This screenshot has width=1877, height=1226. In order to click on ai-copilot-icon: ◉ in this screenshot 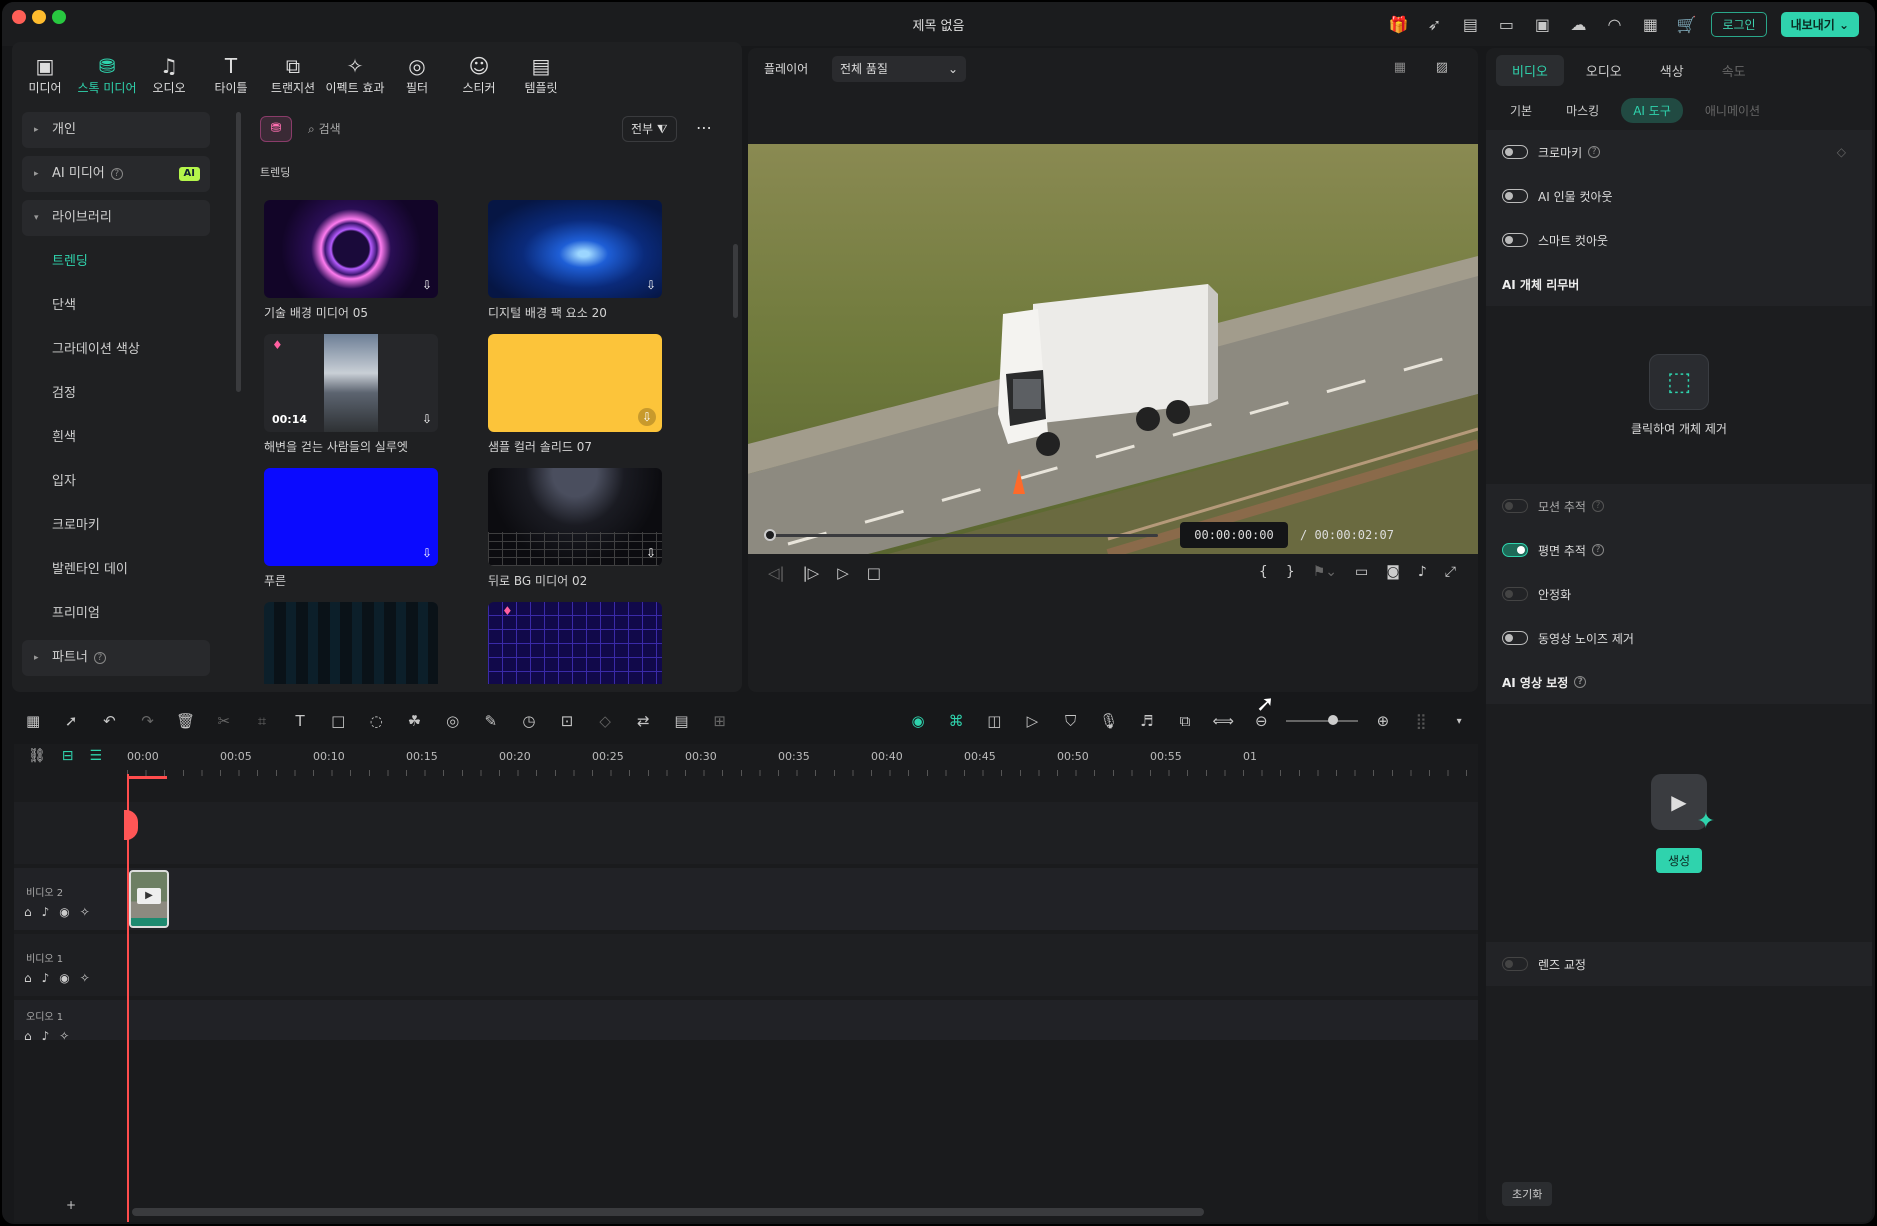, I will do `click(918, 721)`.